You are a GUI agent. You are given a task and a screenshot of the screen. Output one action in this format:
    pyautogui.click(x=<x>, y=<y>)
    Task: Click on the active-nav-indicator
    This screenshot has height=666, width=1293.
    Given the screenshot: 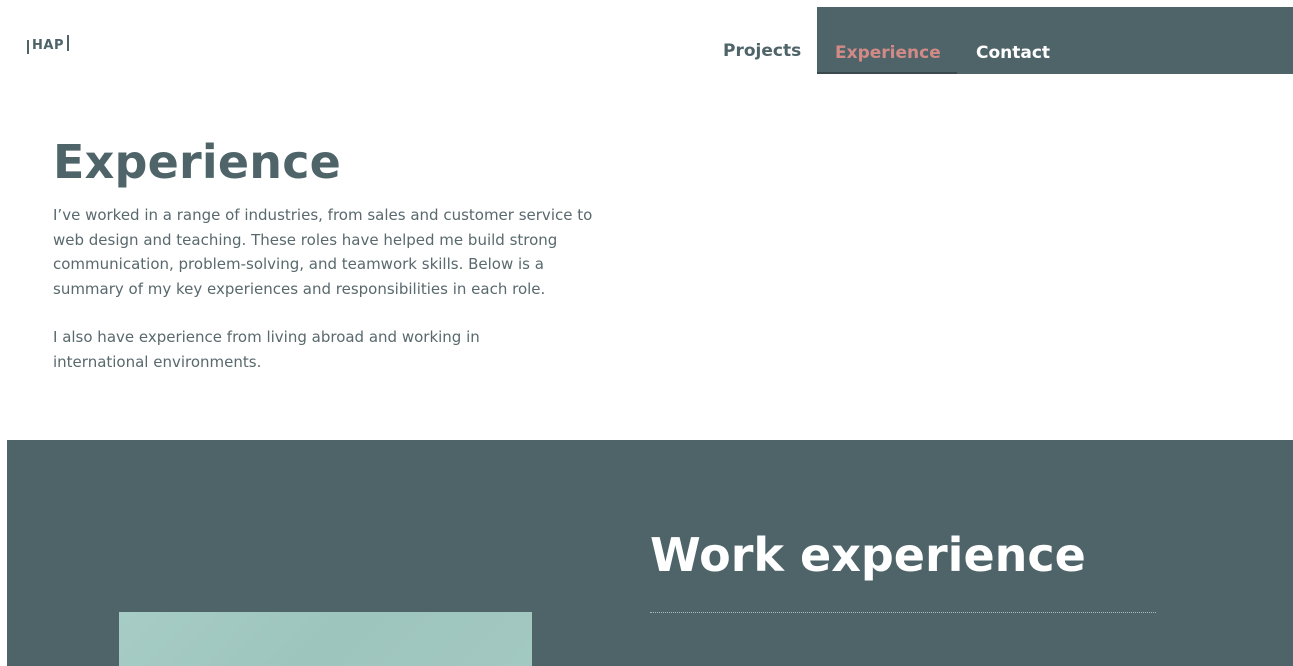 What is the action you would take?
    pyautogui.click(x=887, y=73)
    